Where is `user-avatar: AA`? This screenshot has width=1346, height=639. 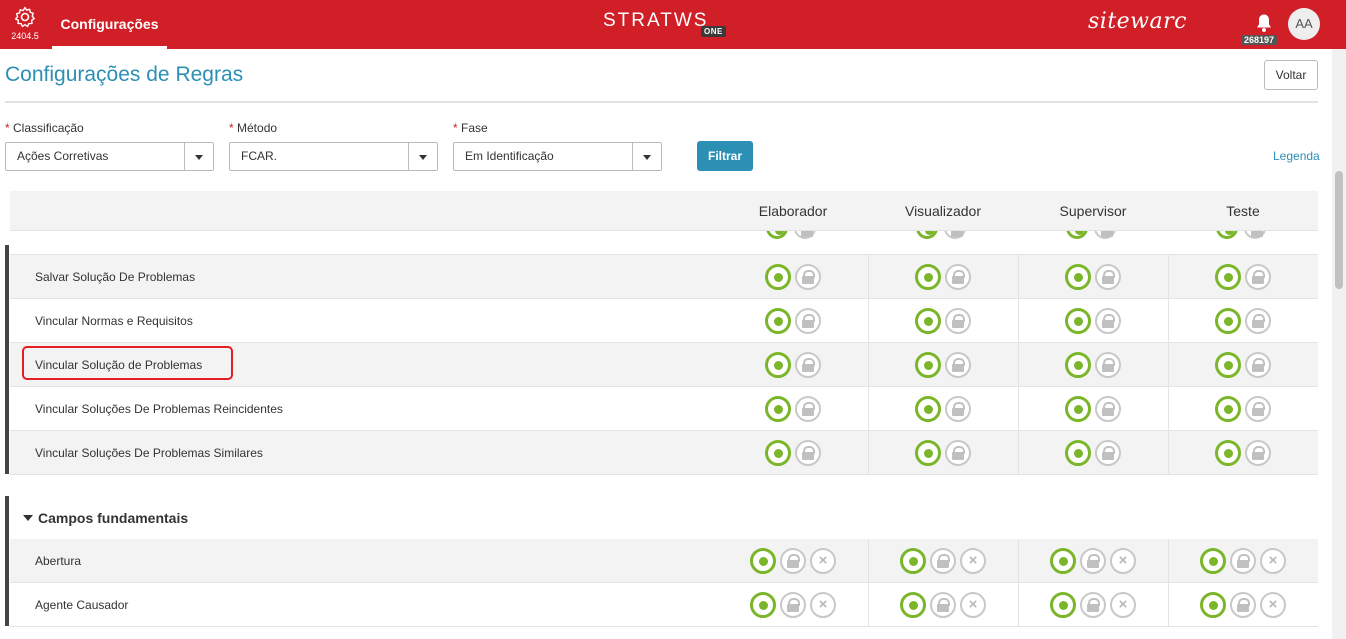
user-avatar: AA is located at coordinates (1304, 24).